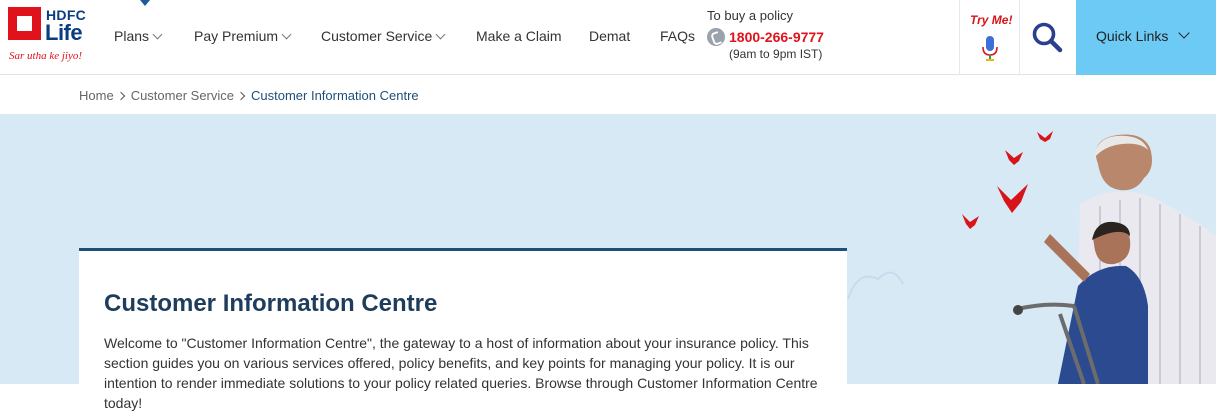 This screenshot has width=1216, height=415. I want to click on nav-item-label: Make a Claim, so click(519, 36).